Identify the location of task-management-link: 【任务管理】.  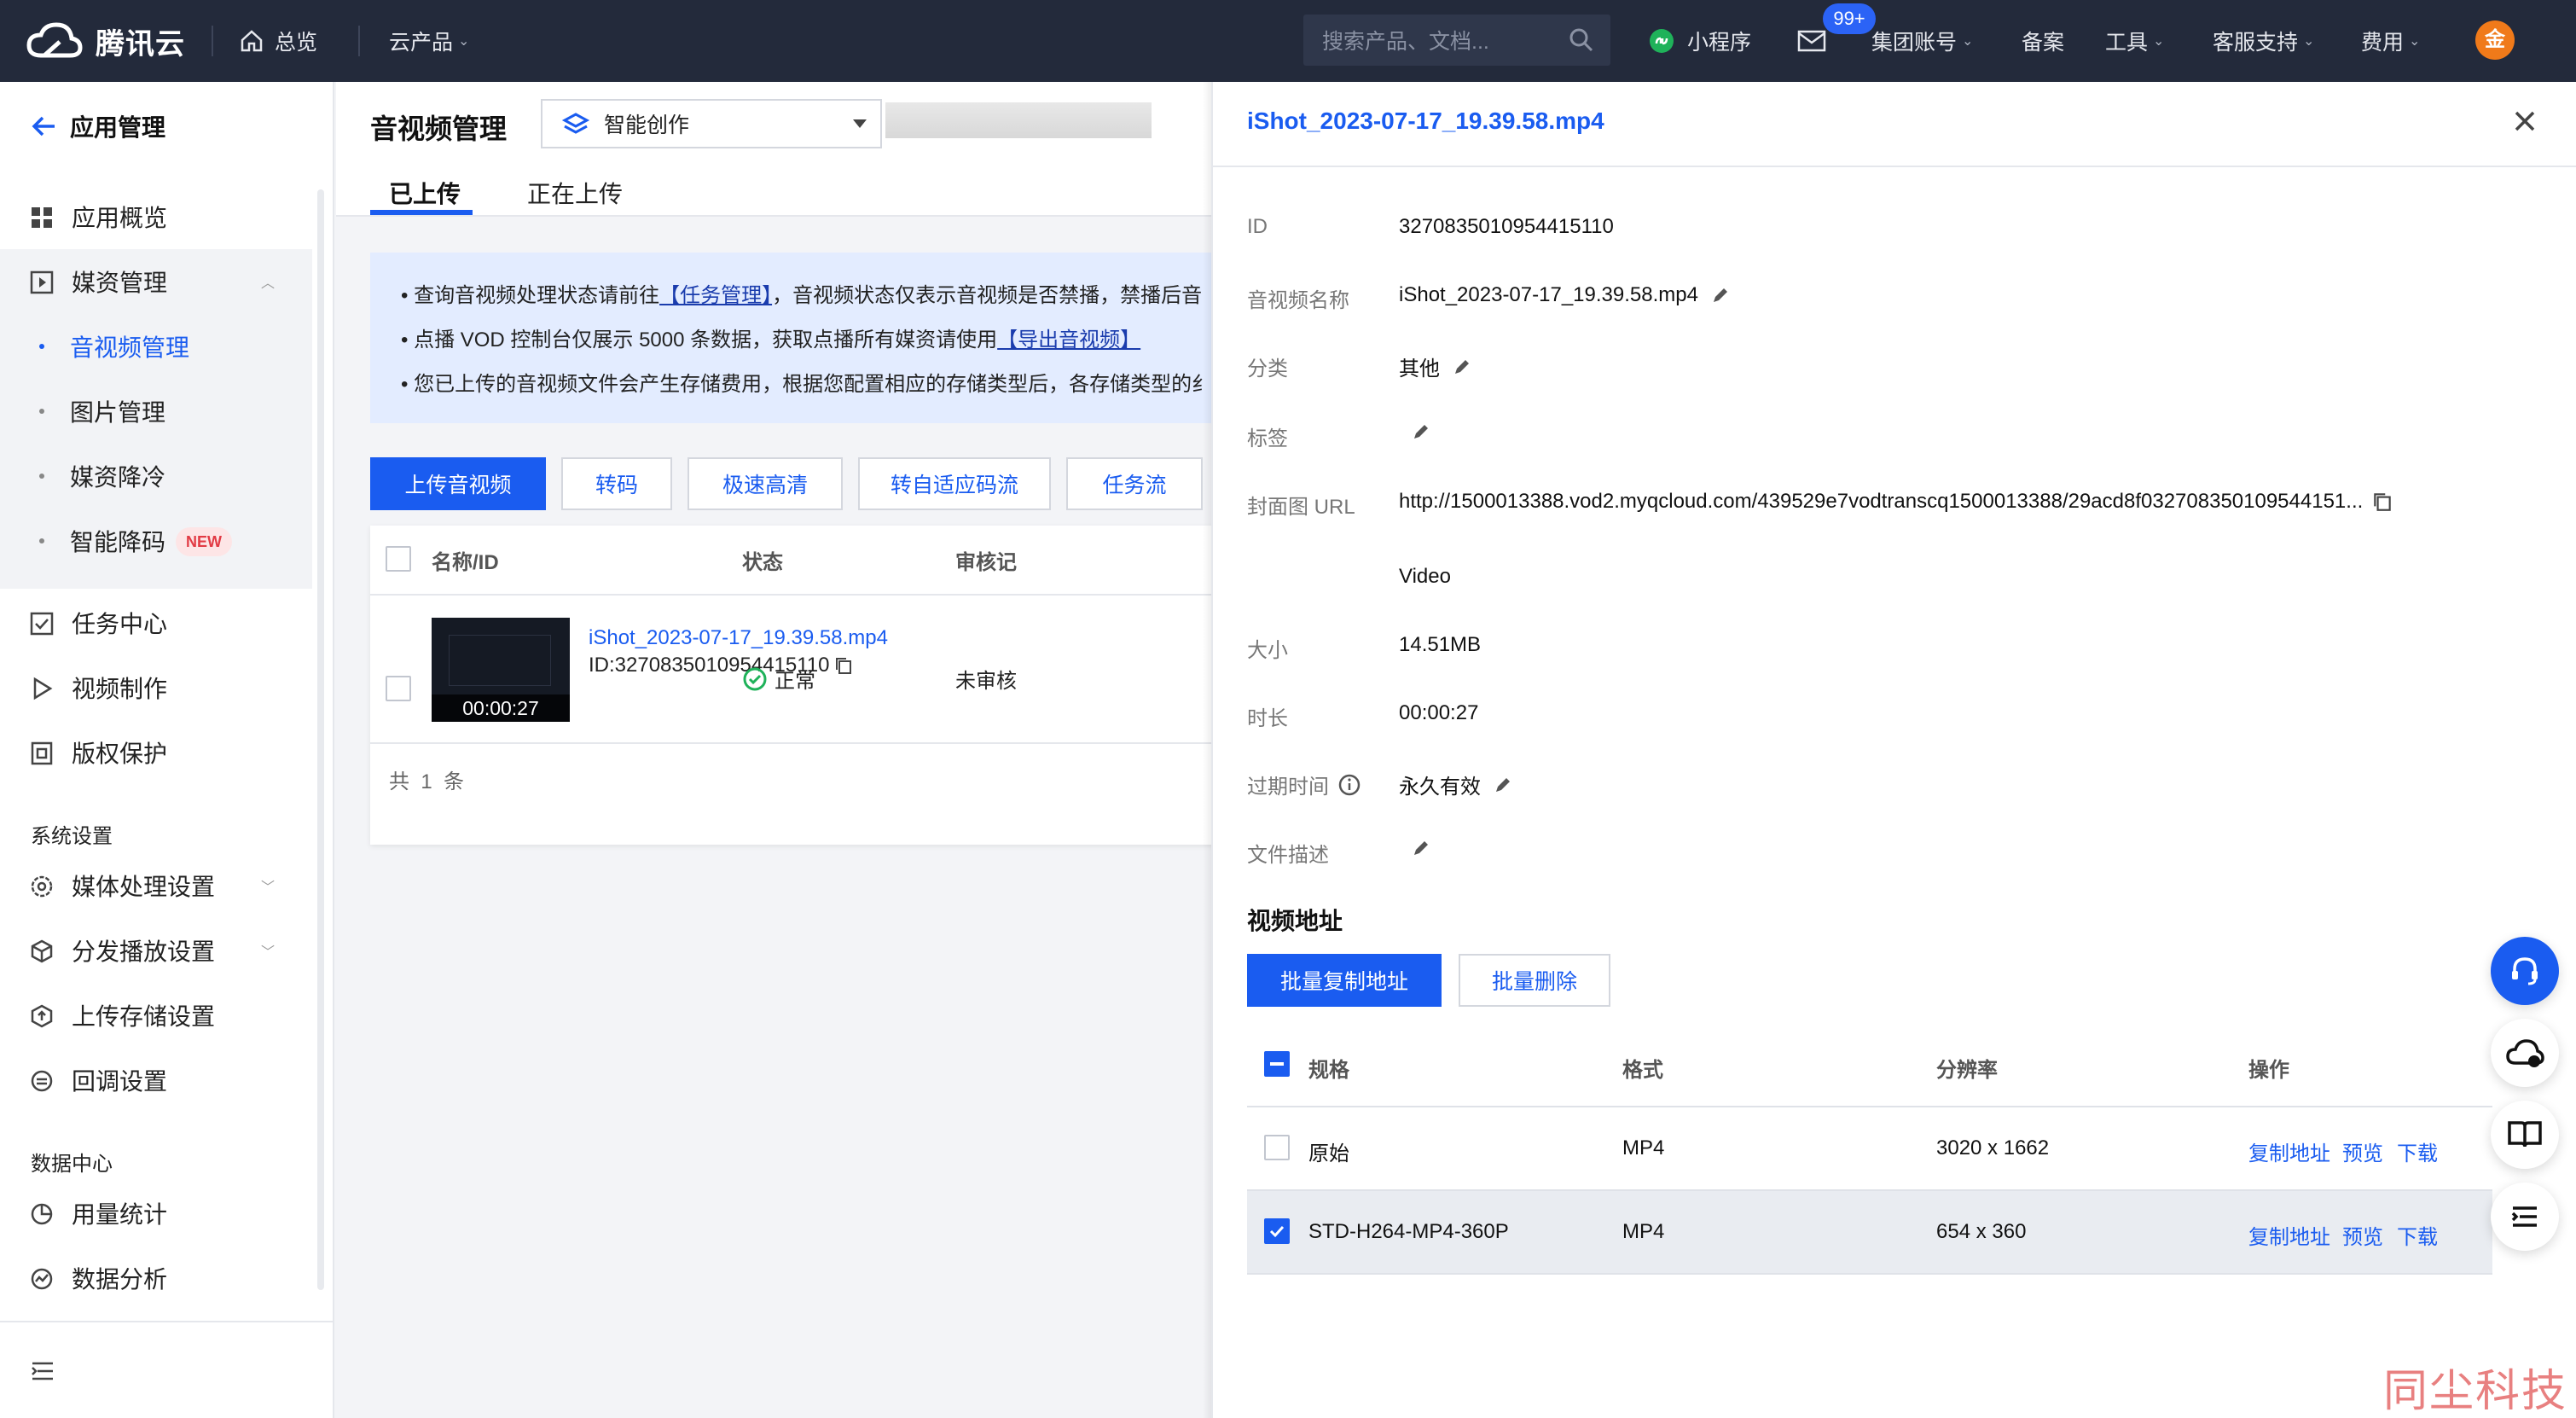
(715, 295).